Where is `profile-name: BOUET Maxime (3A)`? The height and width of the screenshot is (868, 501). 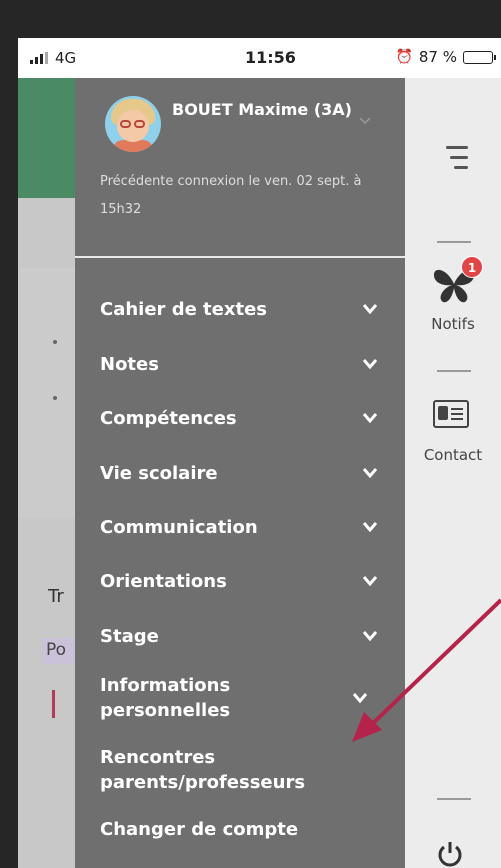
profile-name: BOUET Maxime (3A) is located at coordinates (262, 109).